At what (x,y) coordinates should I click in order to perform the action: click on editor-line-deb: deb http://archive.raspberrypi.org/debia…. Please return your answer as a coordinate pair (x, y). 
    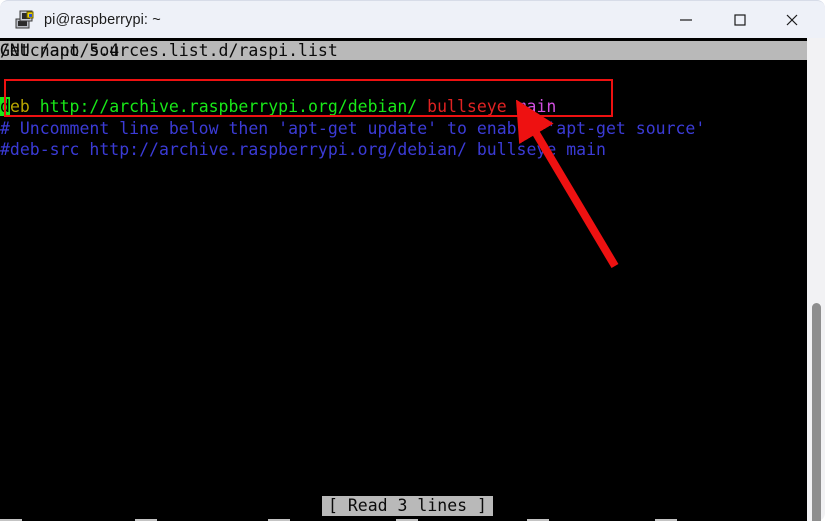
    Looking at the image, I should click on (278, 107).